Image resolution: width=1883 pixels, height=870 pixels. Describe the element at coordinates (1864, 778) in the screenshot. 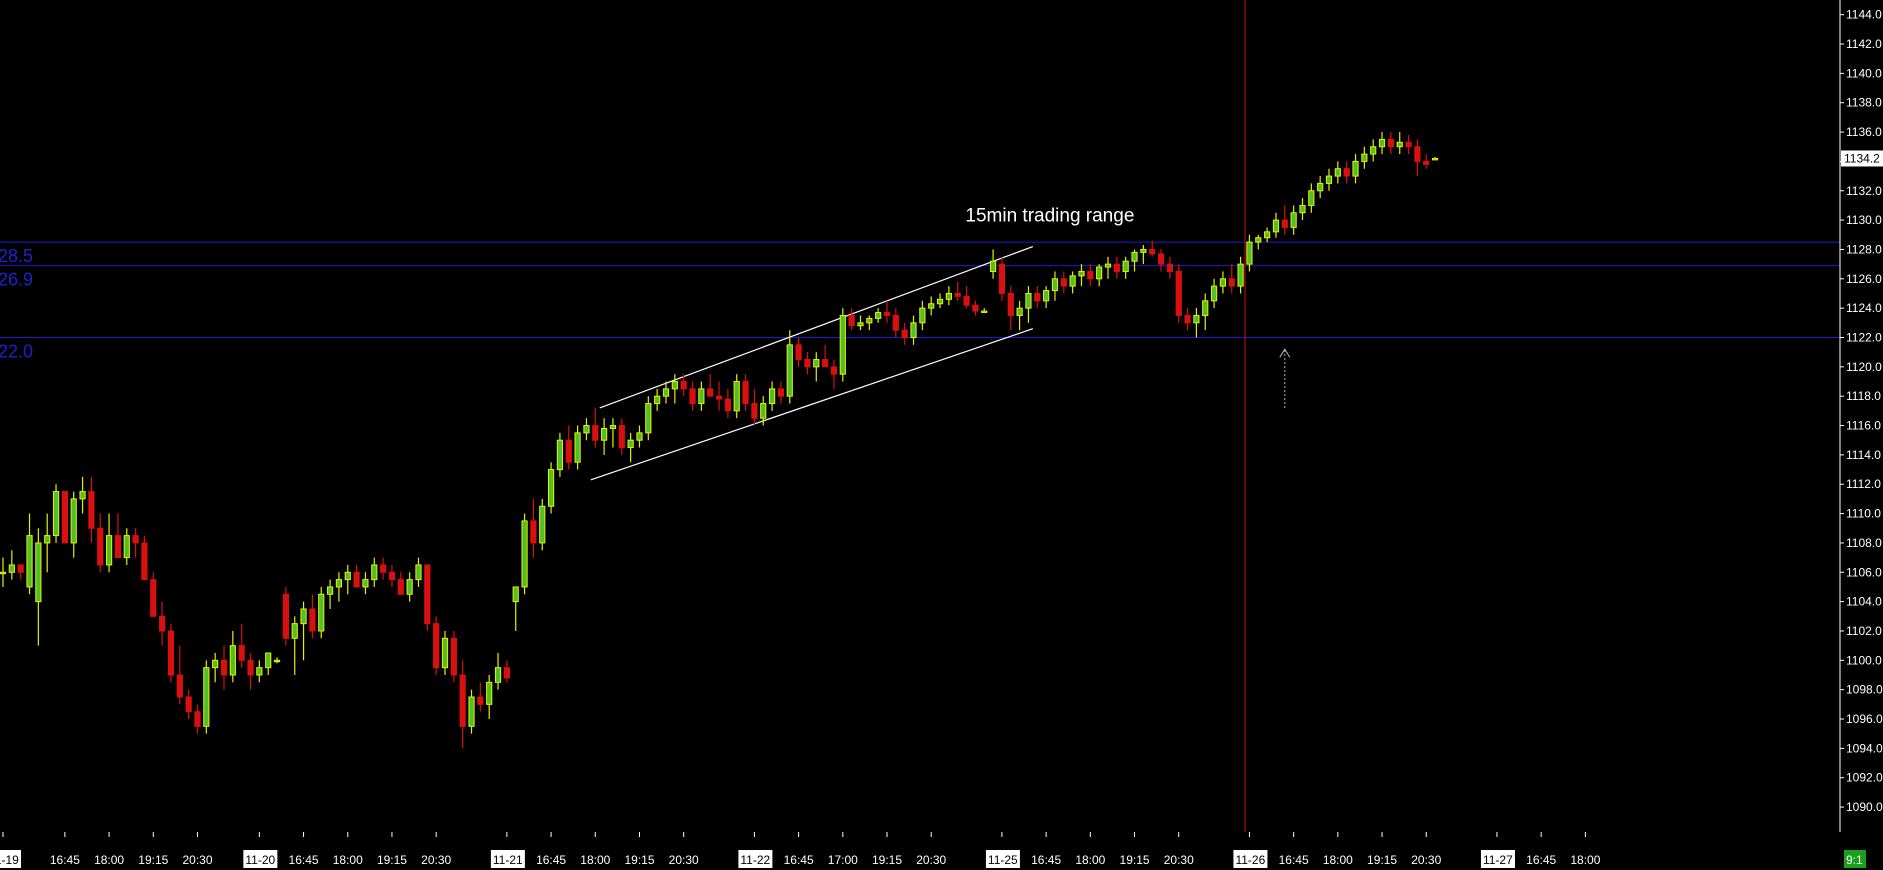

I see `price-tick-label: 1092.0` at that location.